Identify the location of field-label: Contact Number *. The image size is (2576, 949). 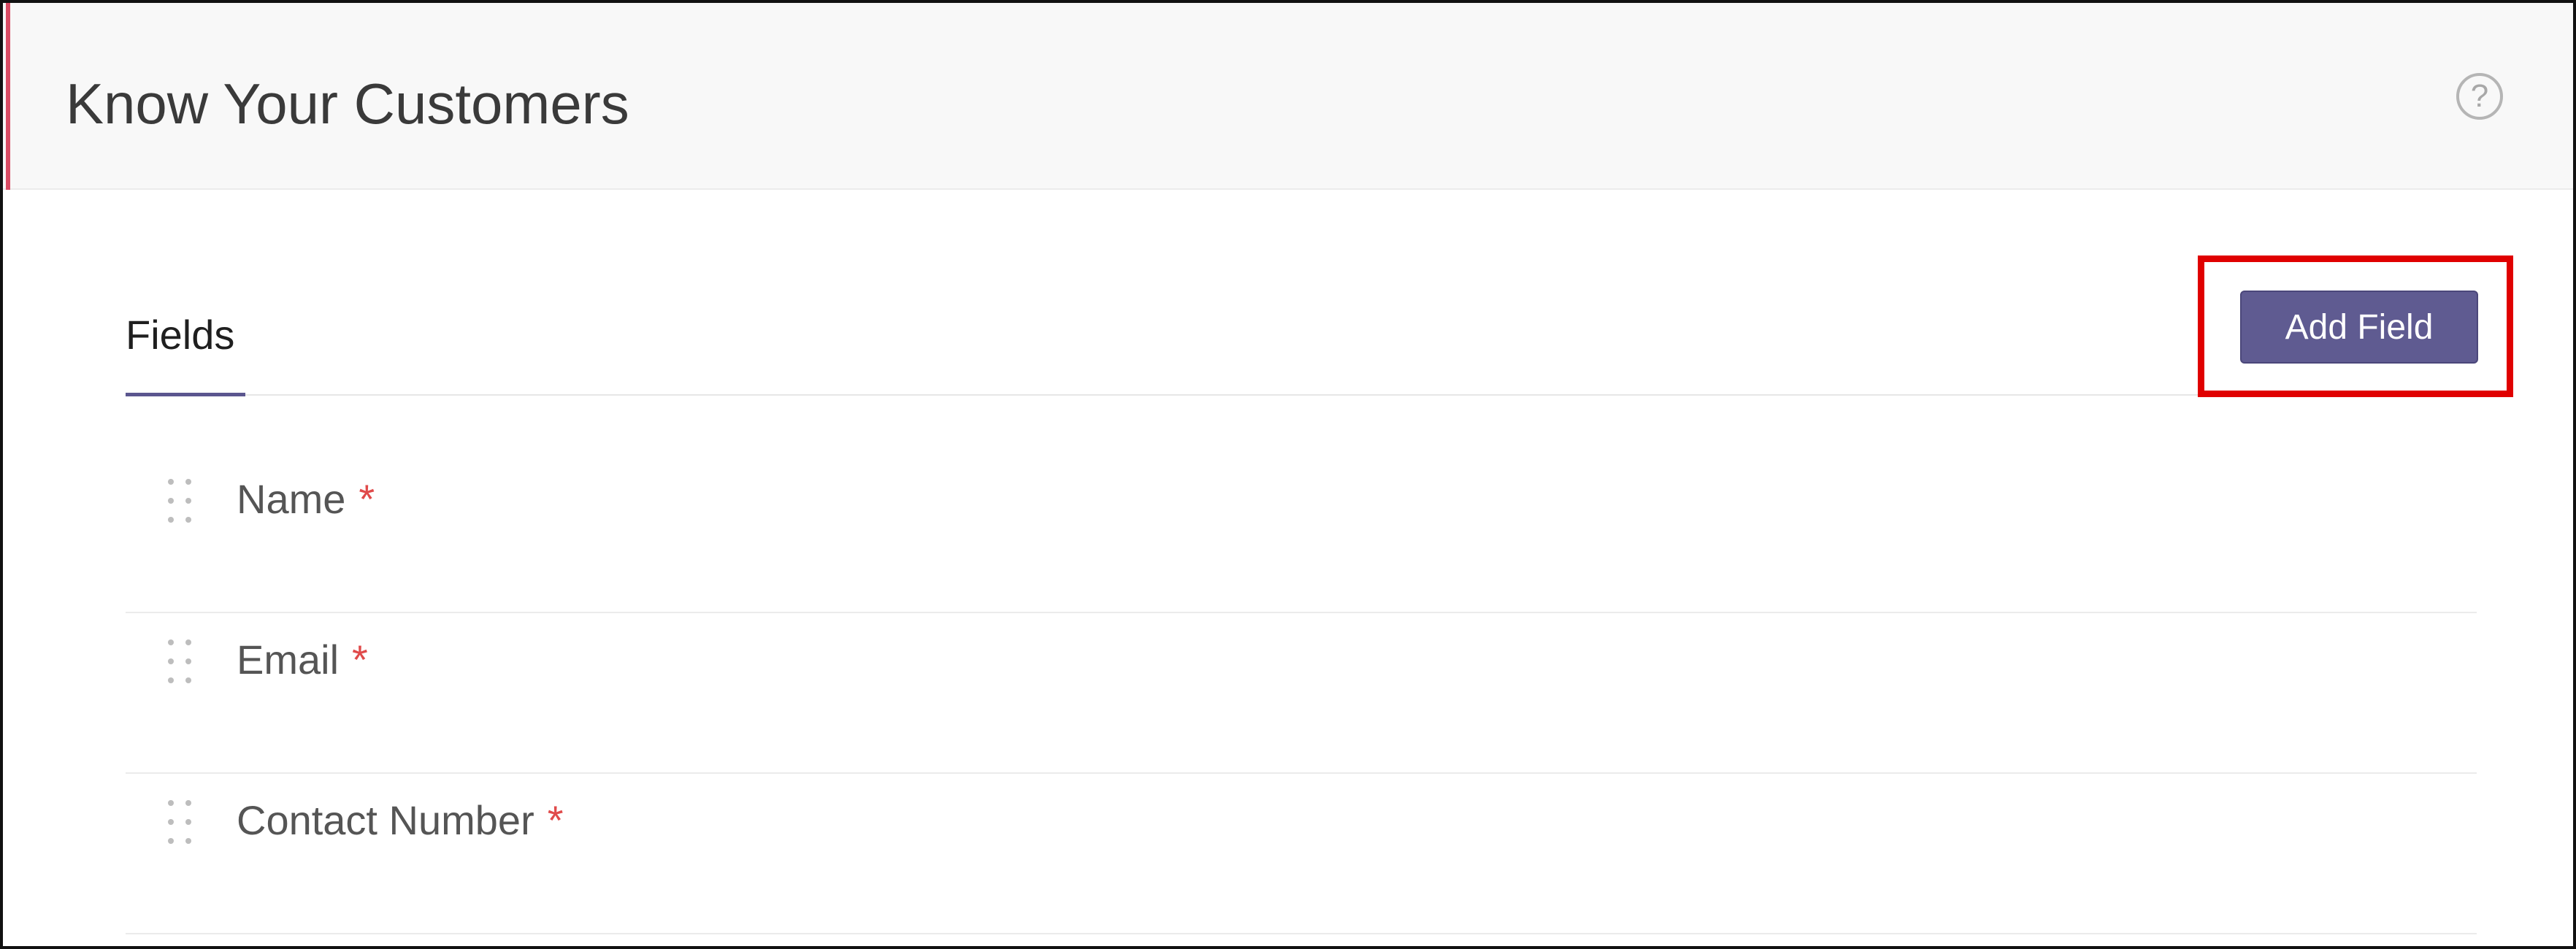
(400, 820).